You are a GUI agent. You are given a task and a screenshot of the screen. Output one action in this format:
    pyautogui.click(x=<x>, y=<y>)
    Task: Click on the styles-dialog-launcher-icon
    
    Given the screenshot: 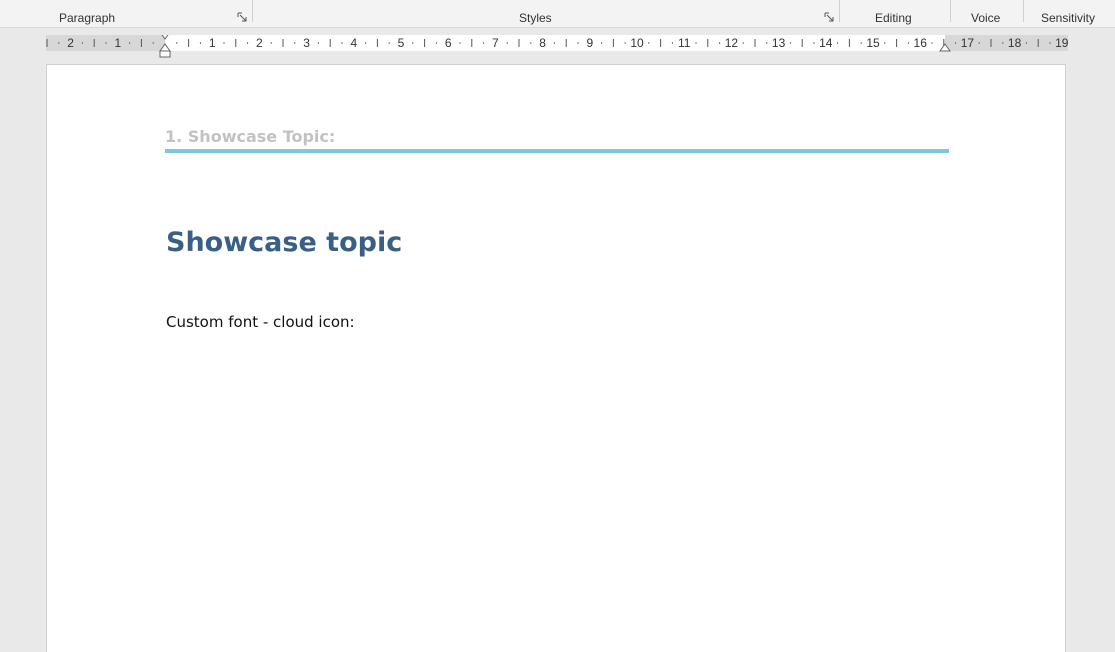 What is the action you would take?
    pyautogui.click(x=829, y=17)
    